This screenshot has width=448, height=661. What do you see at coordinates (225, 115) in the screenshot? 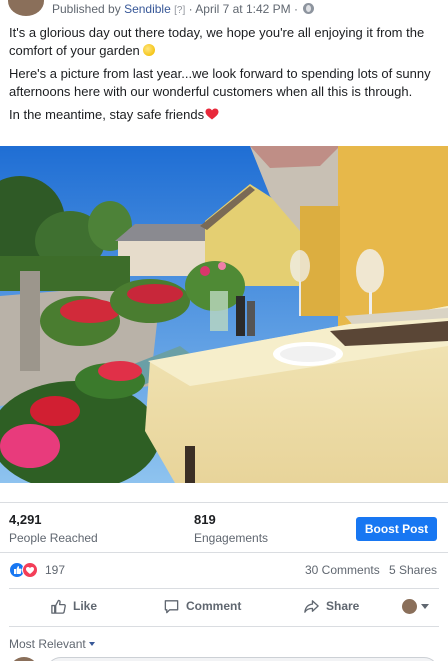
I see `post-paragraph: In the meantime, stay safe friends` at bounding box center [225, 115].